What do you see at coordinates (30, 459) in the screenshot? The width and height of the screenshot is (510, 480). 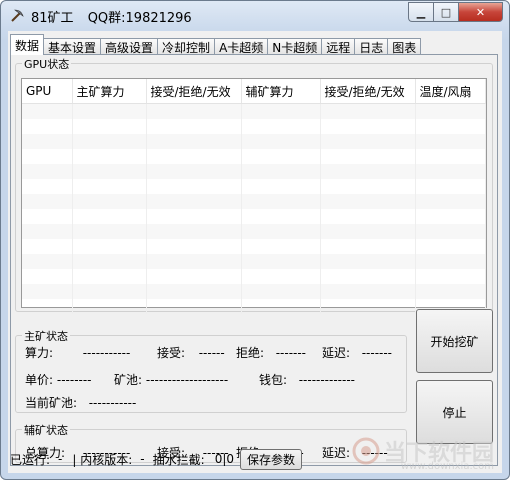 I see `running-label: 已运行:` at bounding box center [30, 459].